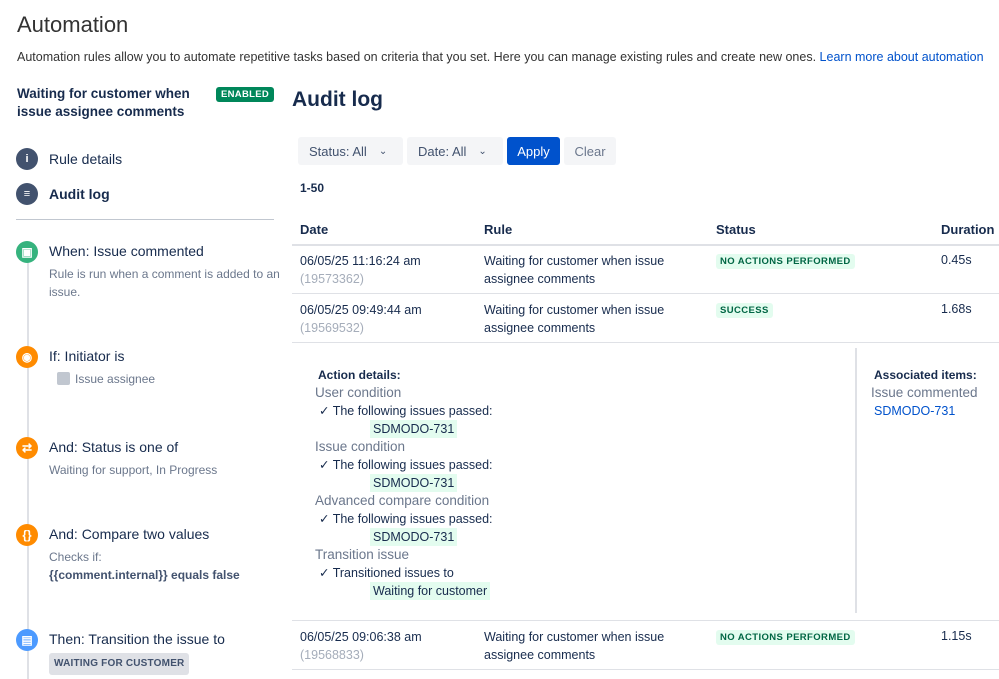 This screenshot has width=999, height=679. I want to click on nav-rule-details-label: Rule details, so click(86, 159).